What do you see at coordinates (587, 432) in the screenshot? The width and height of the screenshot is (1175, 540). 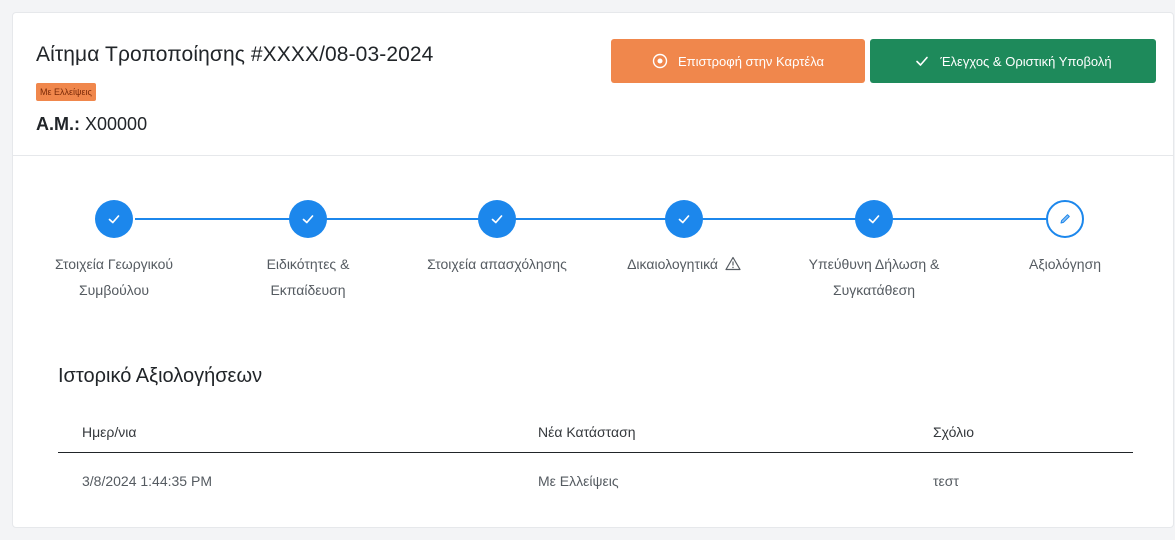 I see `column-header-new-status: Νέα Κατάσταση` at bounding box center [587, 432].